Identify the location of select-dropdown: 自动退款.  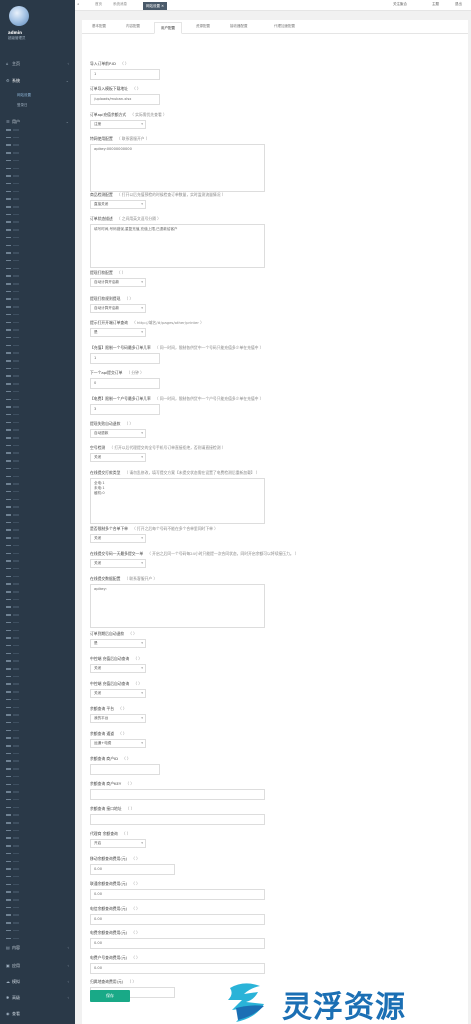
(118, 433).